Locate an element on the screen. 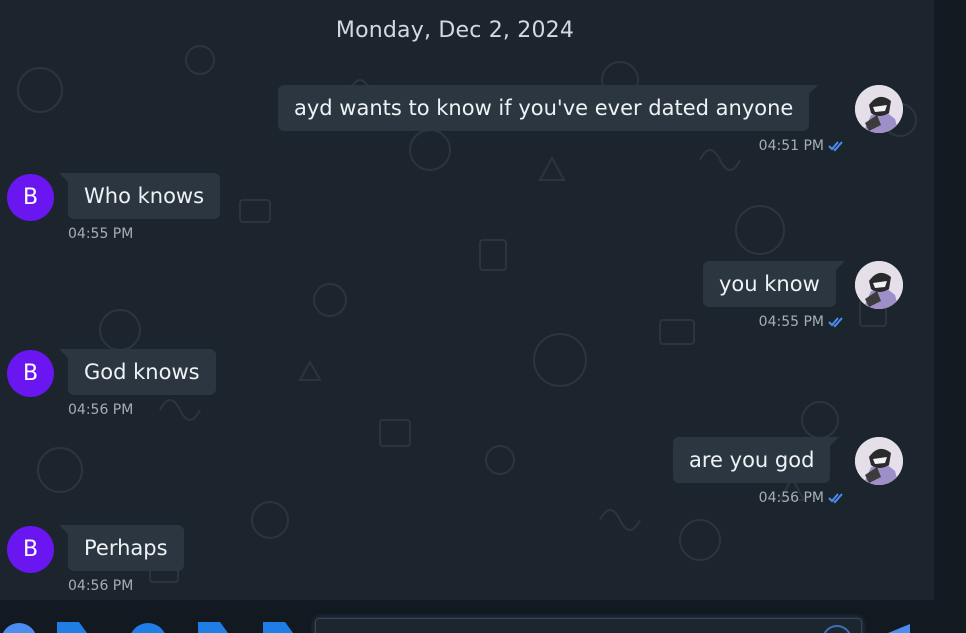 The image size is (966, 633). date-separator: Monday, Dec 2, 2024 is located at coordinates (455, 30).